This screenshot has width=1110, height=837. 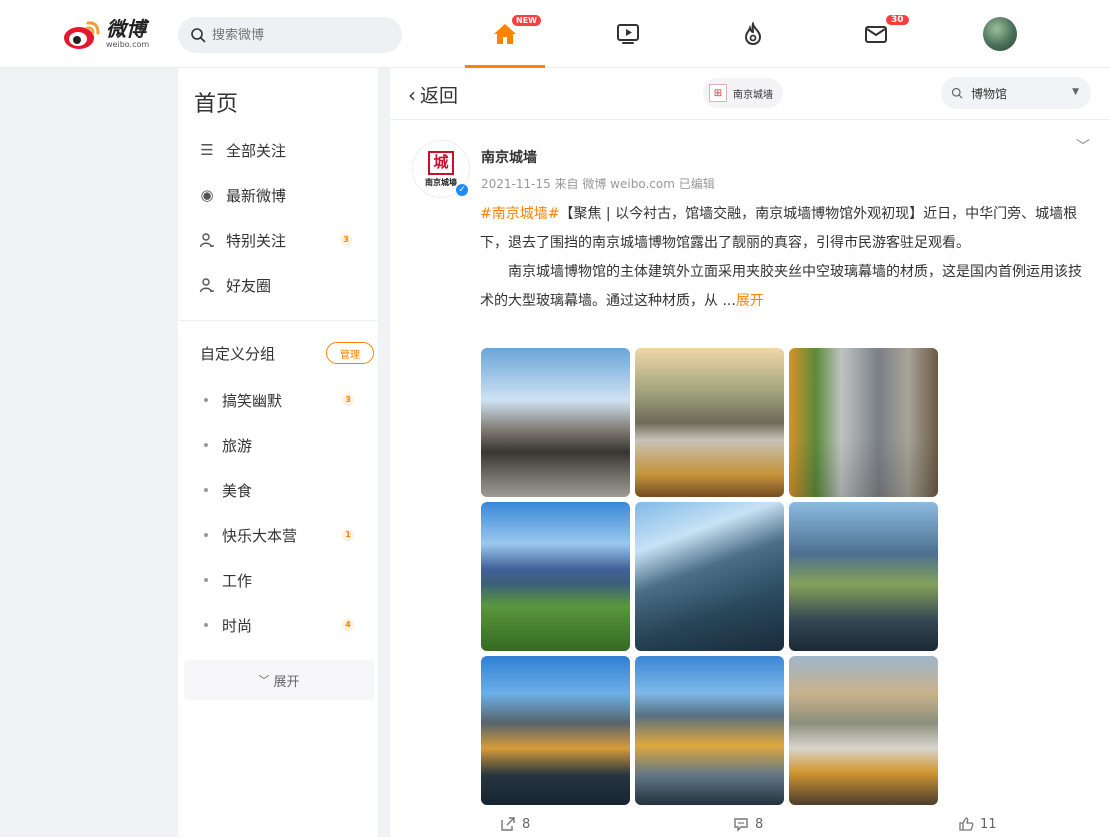 What do you see at coordinates (508, 824) in the screenshot?
I see `repost-icon` at bounding box center [508, 824].